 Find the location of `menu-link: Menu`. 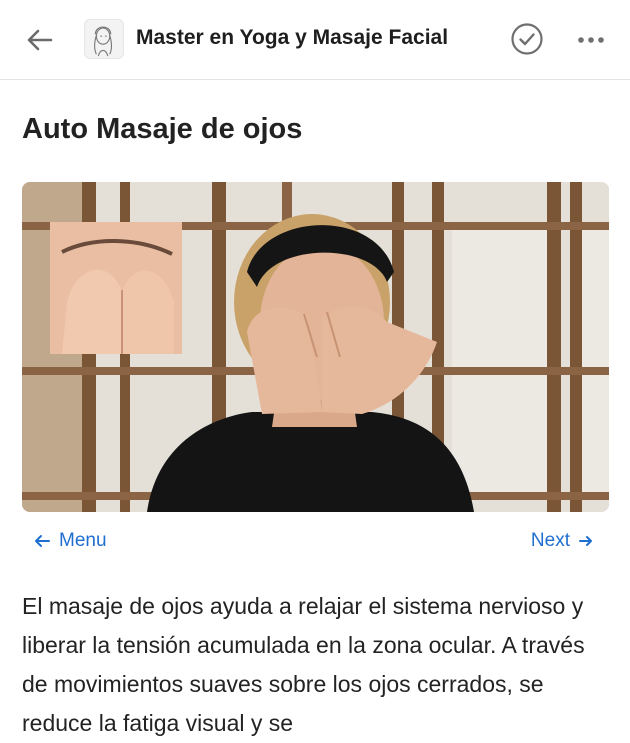

menu-link: Menu is located at coordinates (70, 541).